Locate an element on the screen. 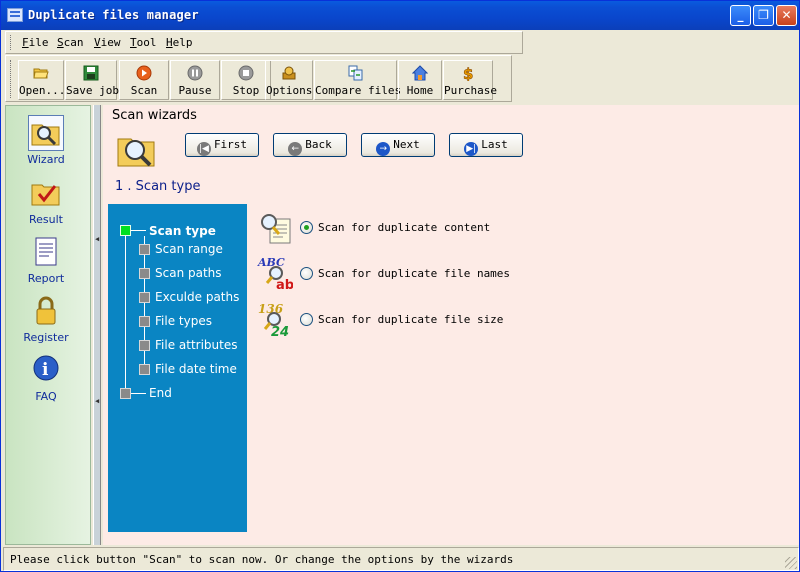  svg-text: 24 is located at coordinates (280, 331).